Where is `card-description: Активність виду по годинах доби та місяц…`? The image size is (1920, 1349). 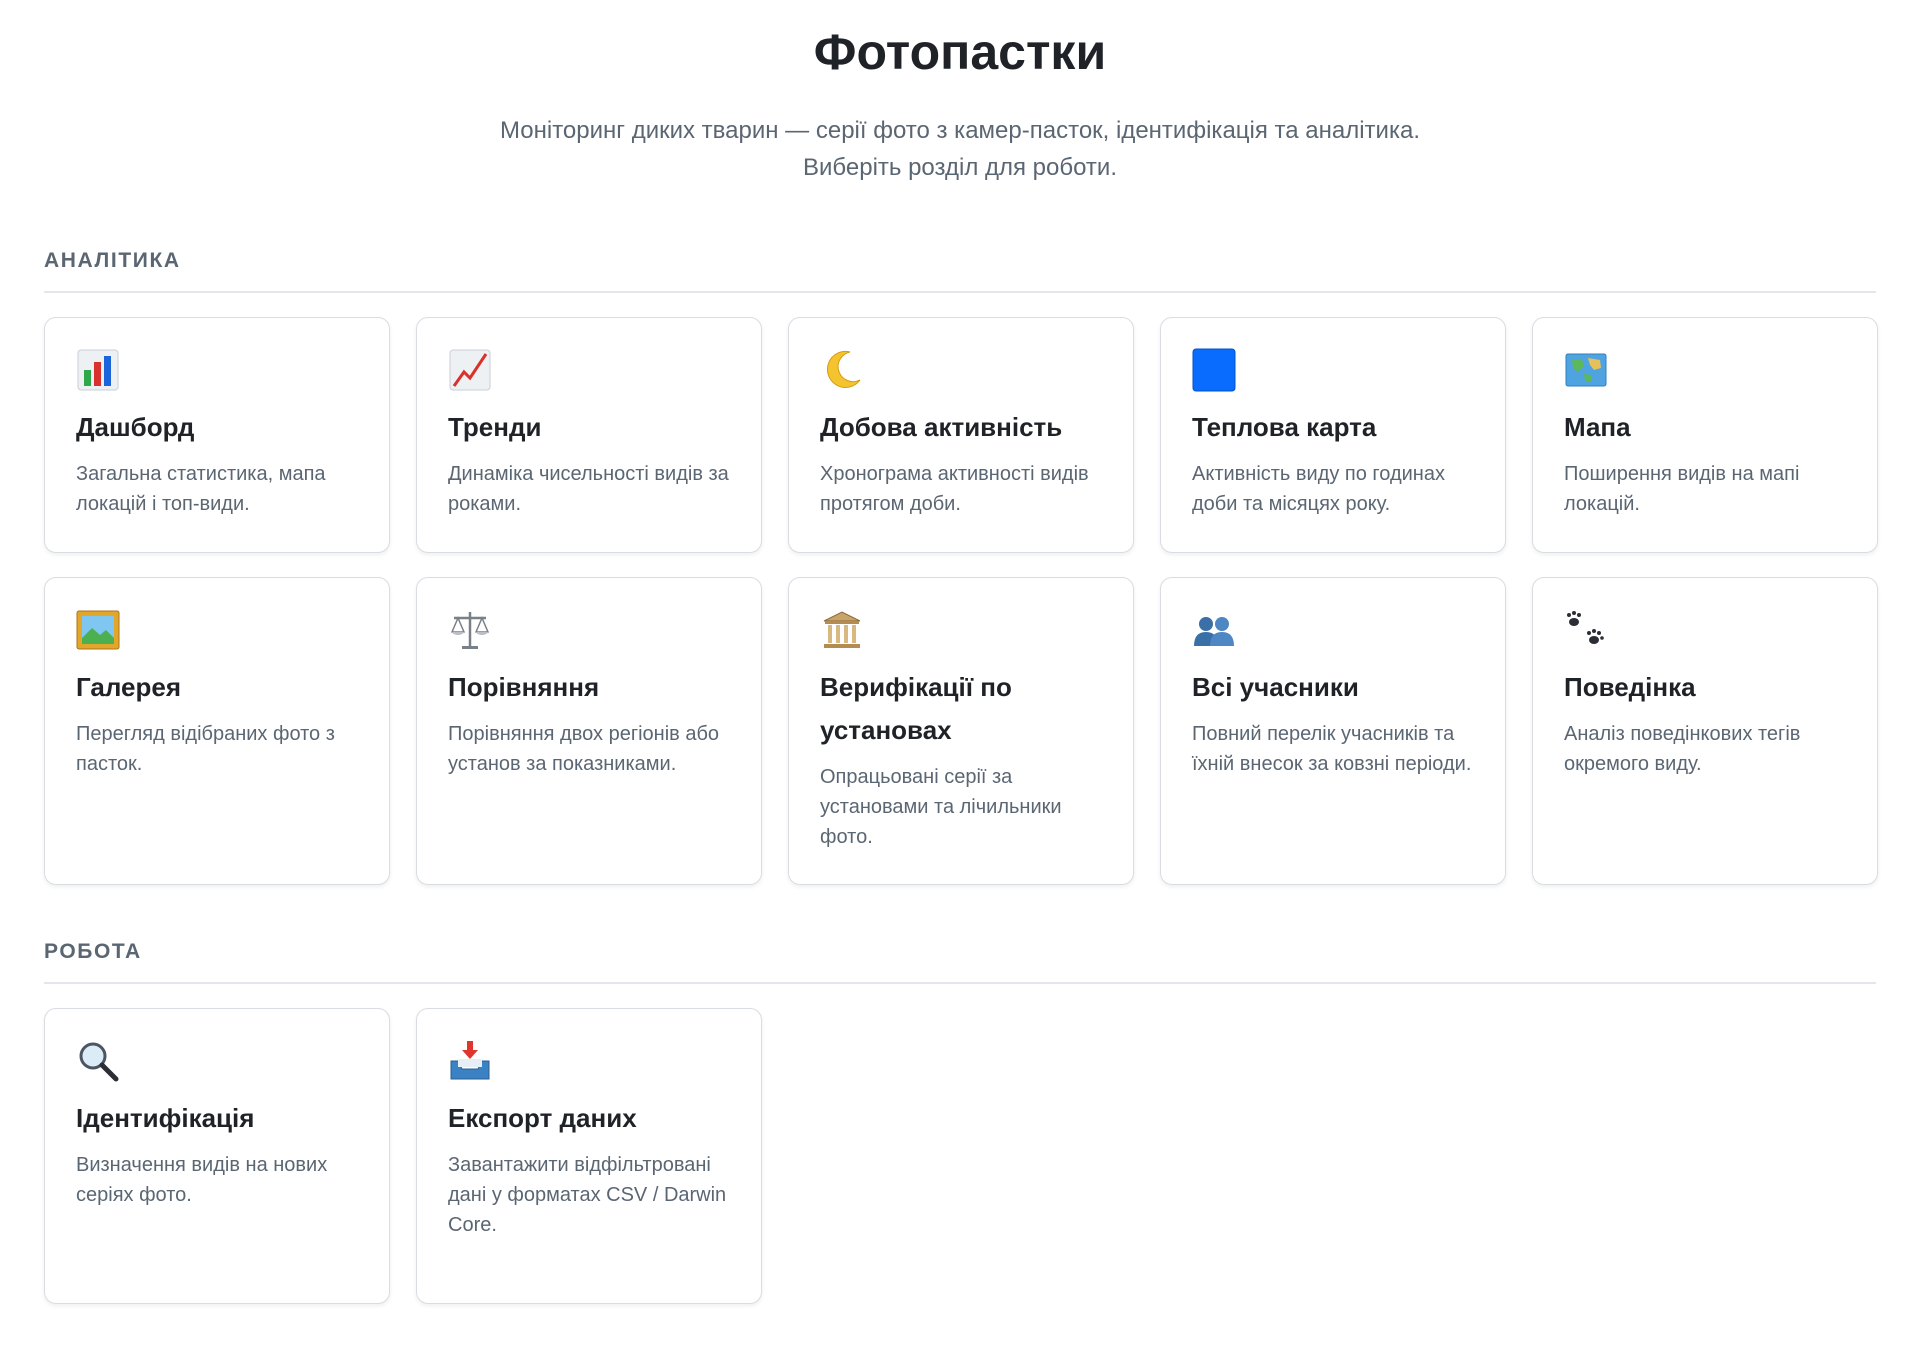 card-description: Активність виду по годинах доби та місяц… is located at coordinates (1318, 489).